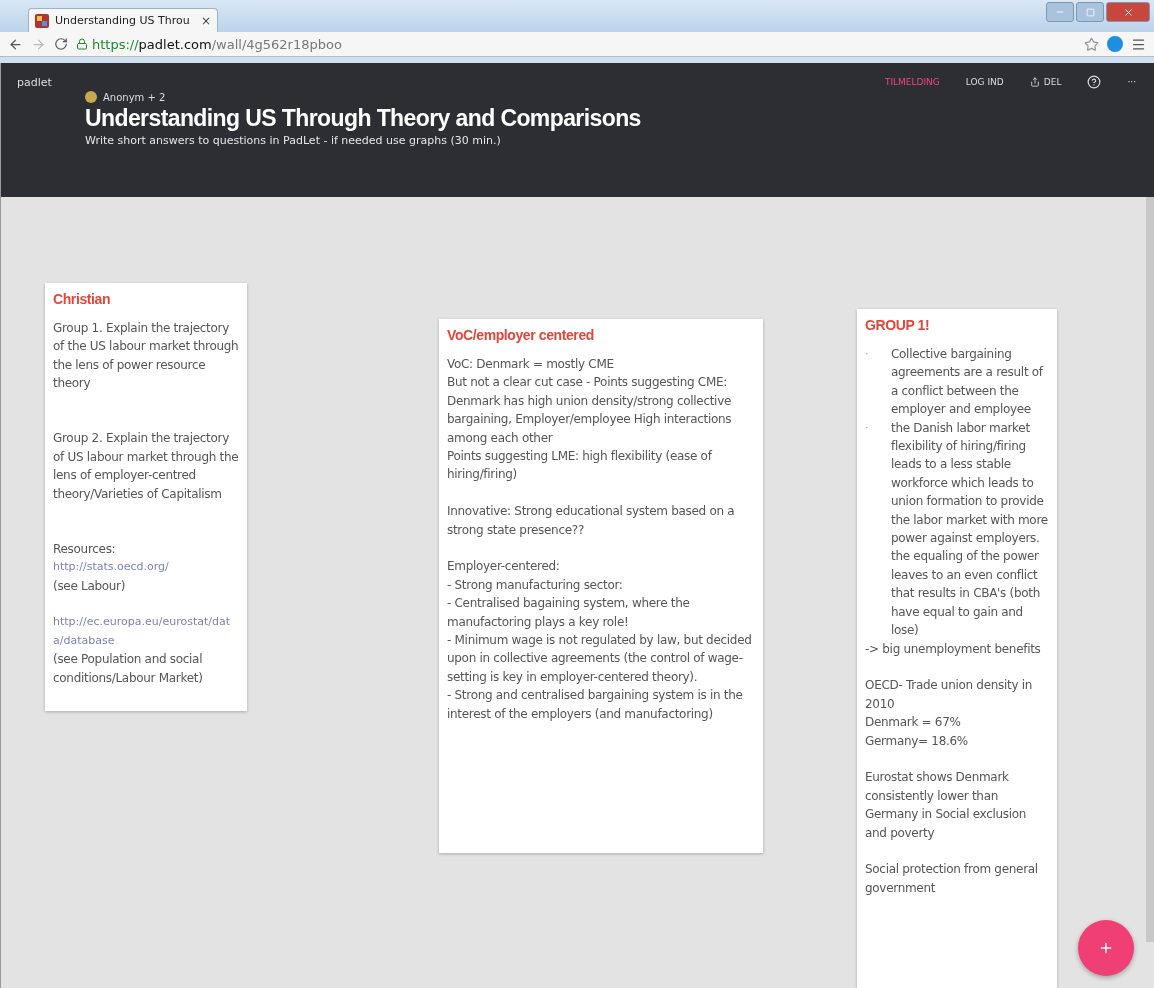 This screenshot has height=988, width=1154. I want to click on post-link: http://ec.europa.eu/eurostat/data/database, so click(146, 632).